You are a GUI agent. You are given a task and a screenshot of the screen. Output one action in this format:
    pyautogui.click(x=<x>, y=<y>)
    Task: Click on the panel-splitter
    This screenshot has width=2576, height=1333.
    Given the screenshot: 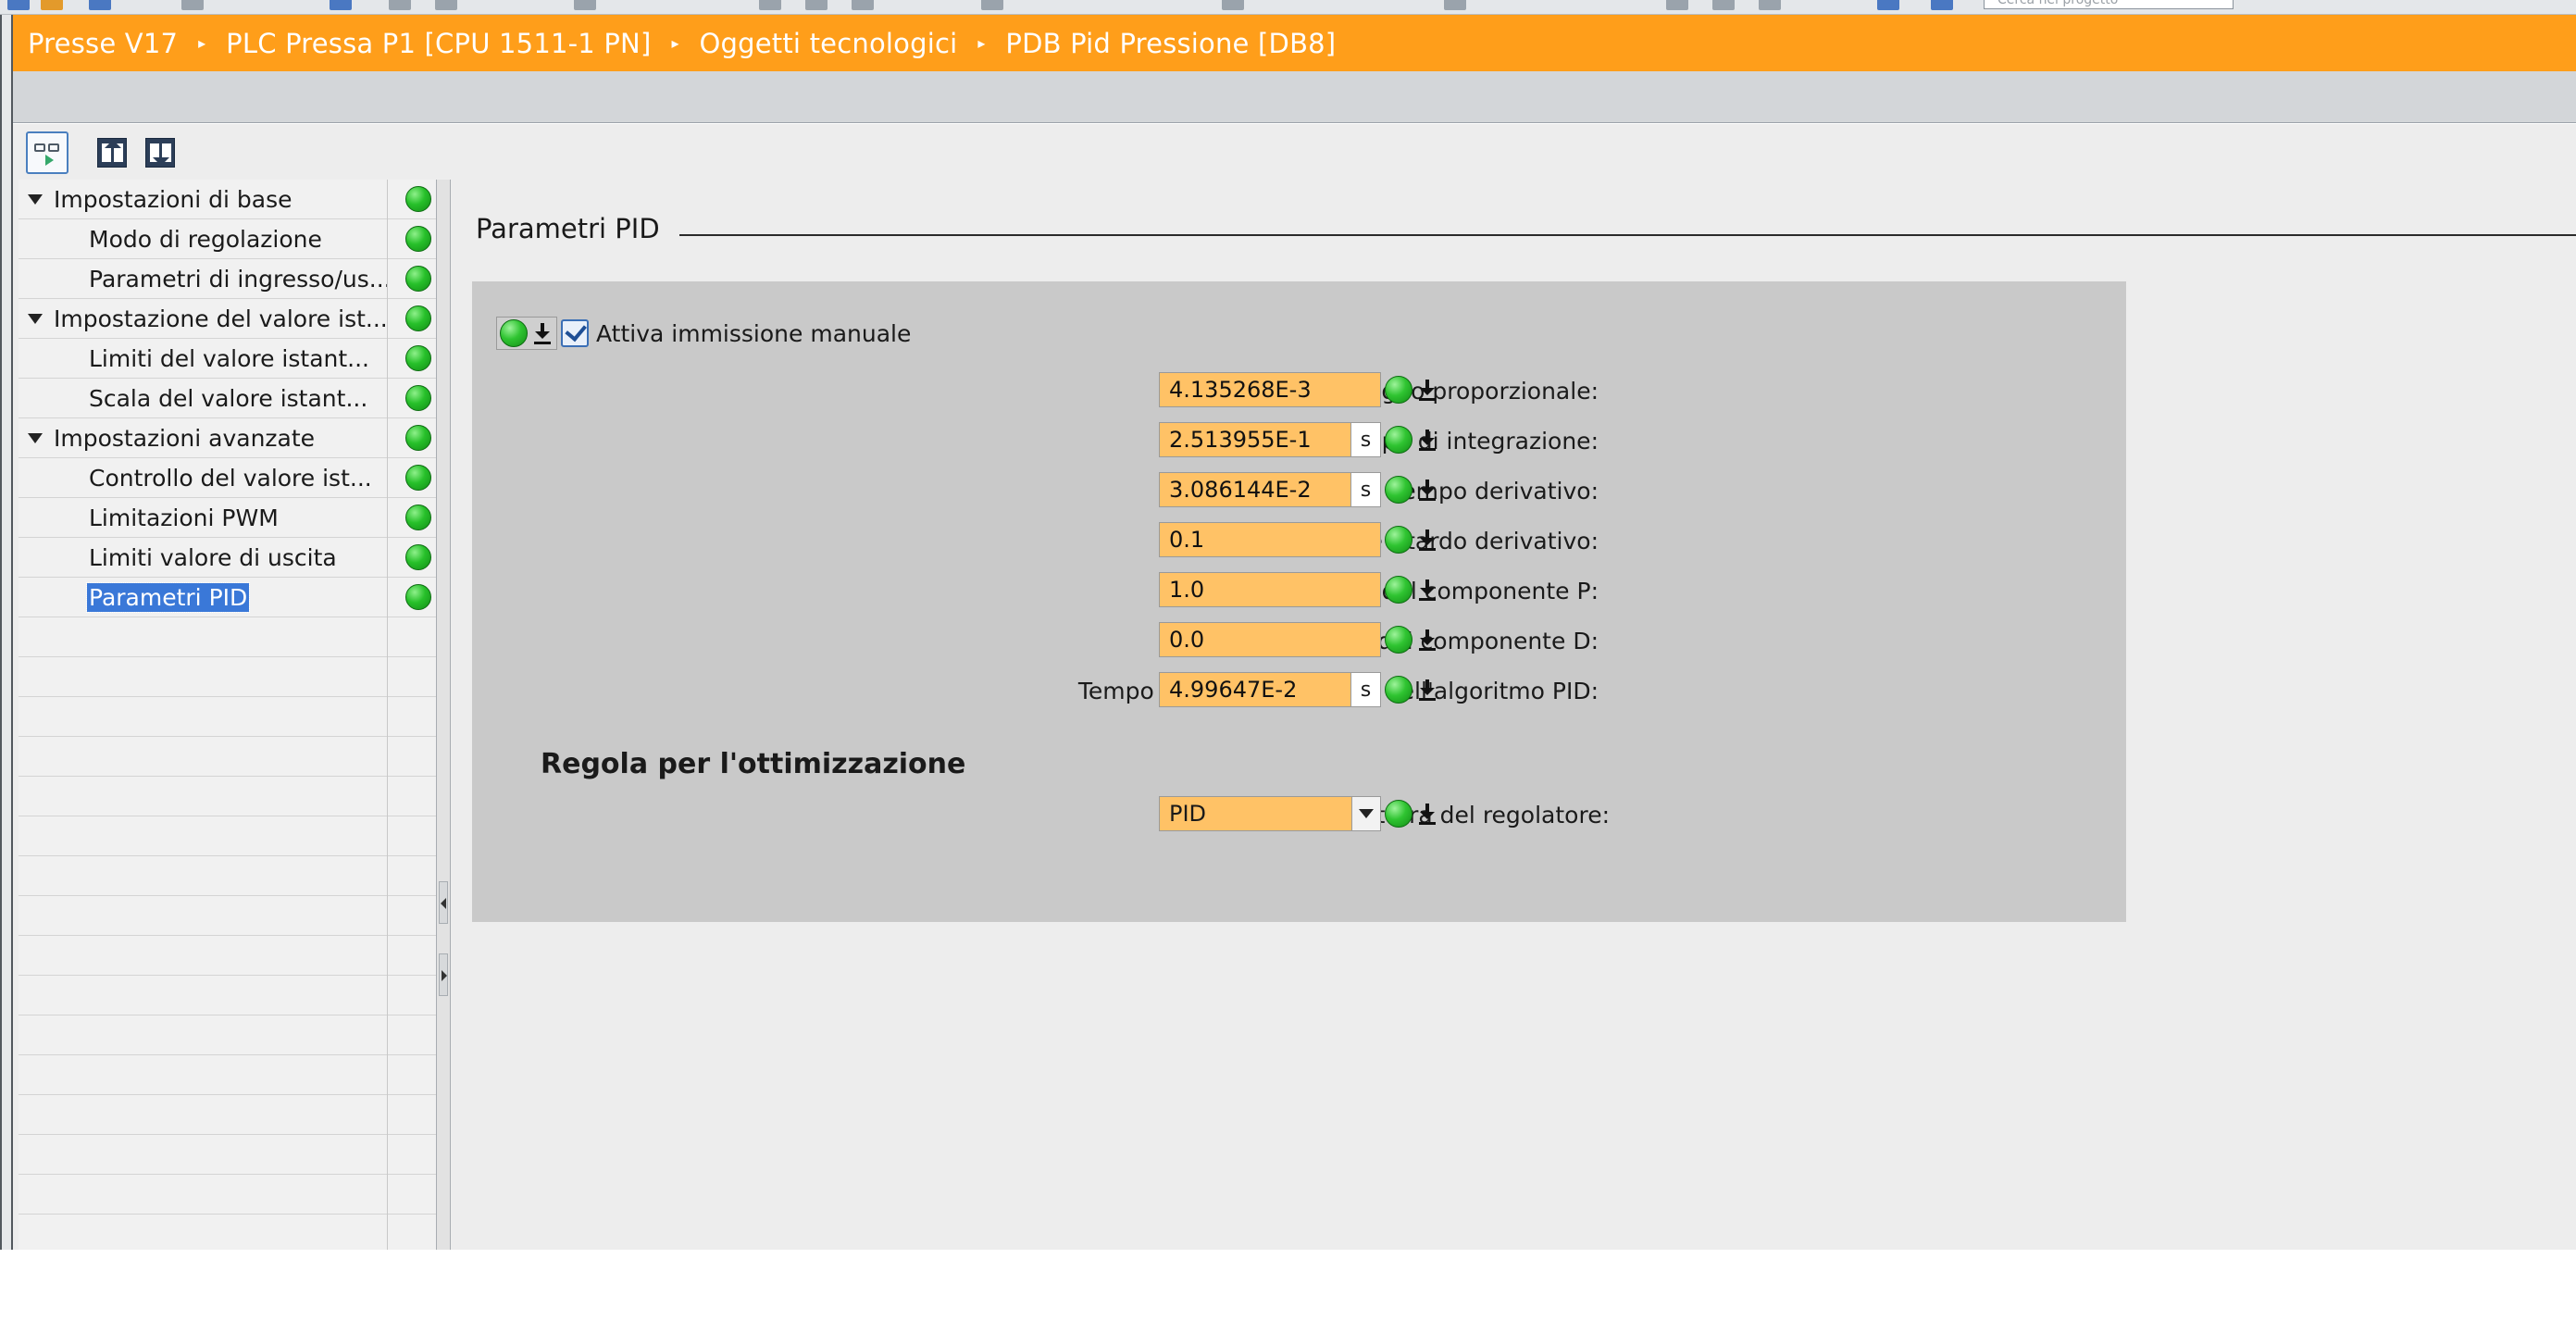 What is the action you would take?
    pyautogui.click(x=443, y=715)
    